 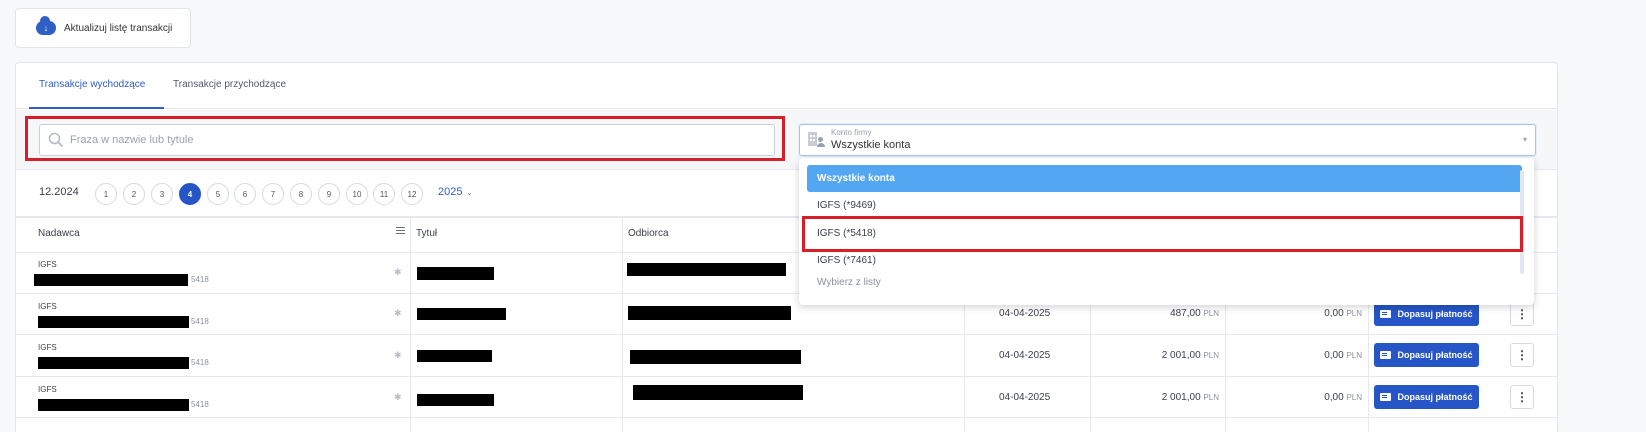 I want to click on month-button: 2, so click(x=134, y=194).